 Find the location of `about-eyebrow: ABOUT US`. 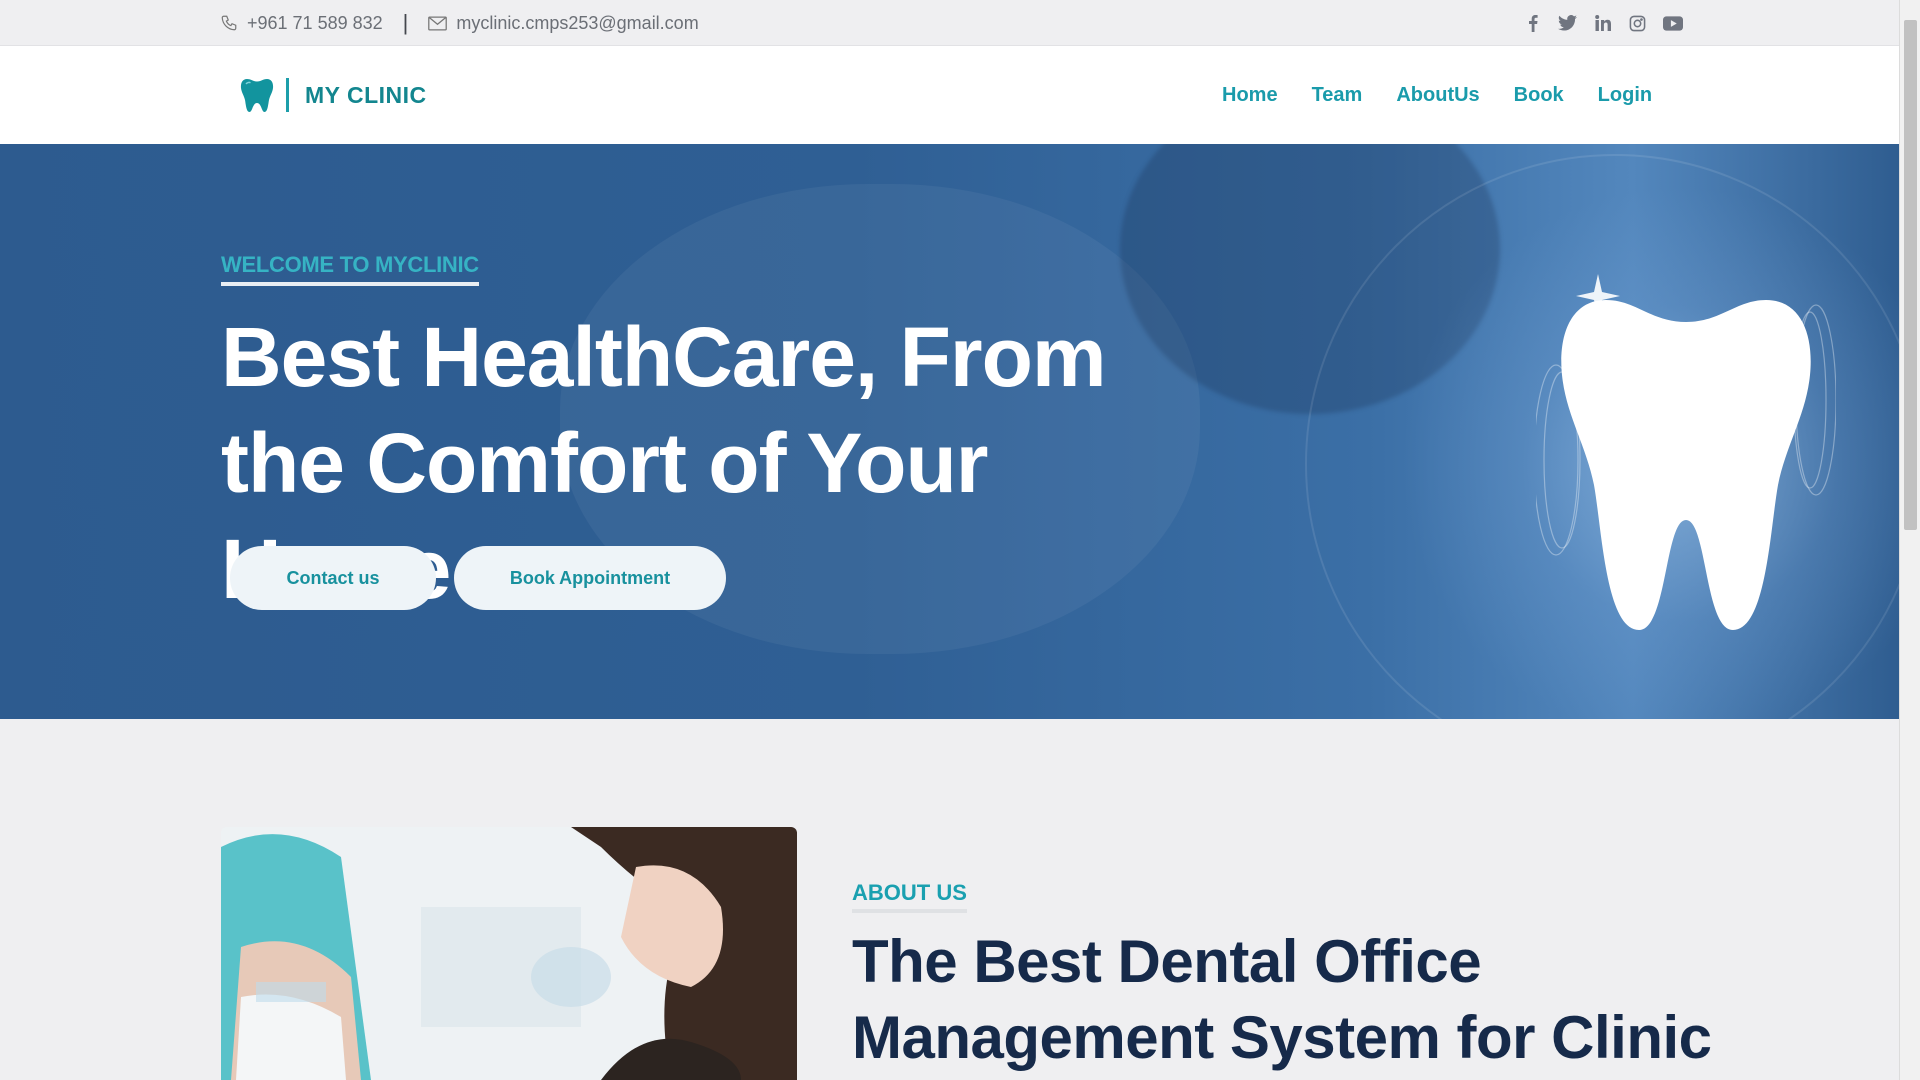

about-eyebrow: ABOUT US is located at coordinates (909, 896).